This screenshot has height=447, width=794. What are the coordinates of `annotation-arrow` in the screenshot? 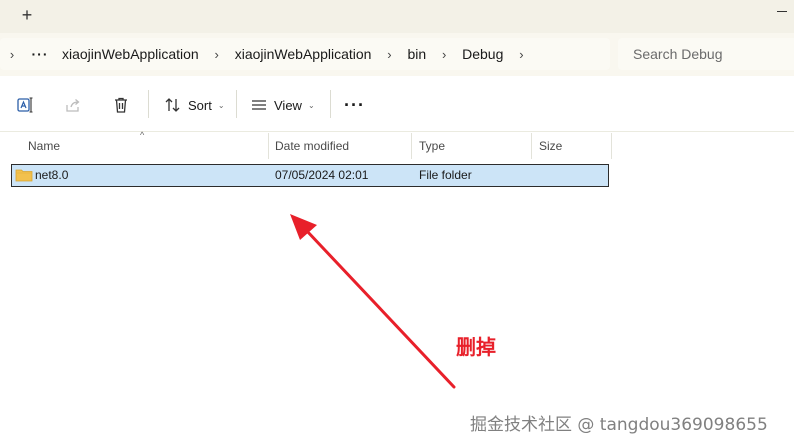 It's located at (373, 301).